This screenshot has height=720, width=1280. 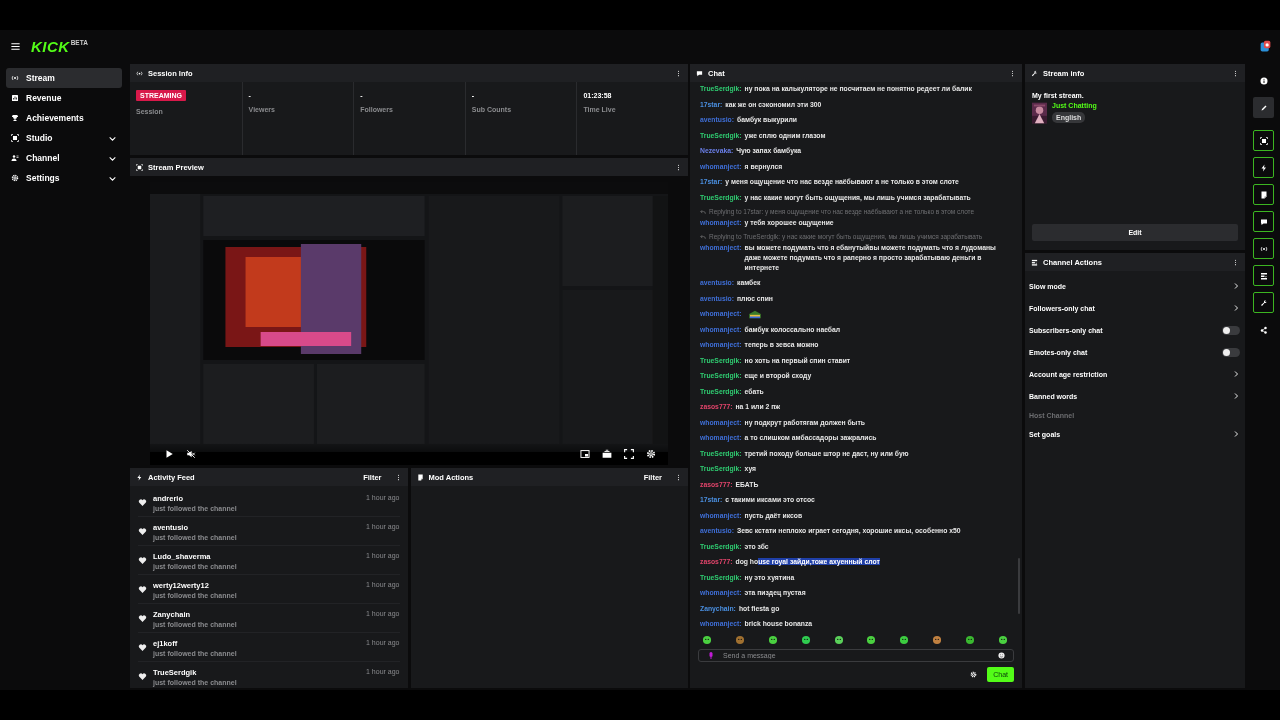 What do you see at coordinates (64, 138) in the screenshot?
I see `sidebar-item: Studio` at bounding box center [64, 138].